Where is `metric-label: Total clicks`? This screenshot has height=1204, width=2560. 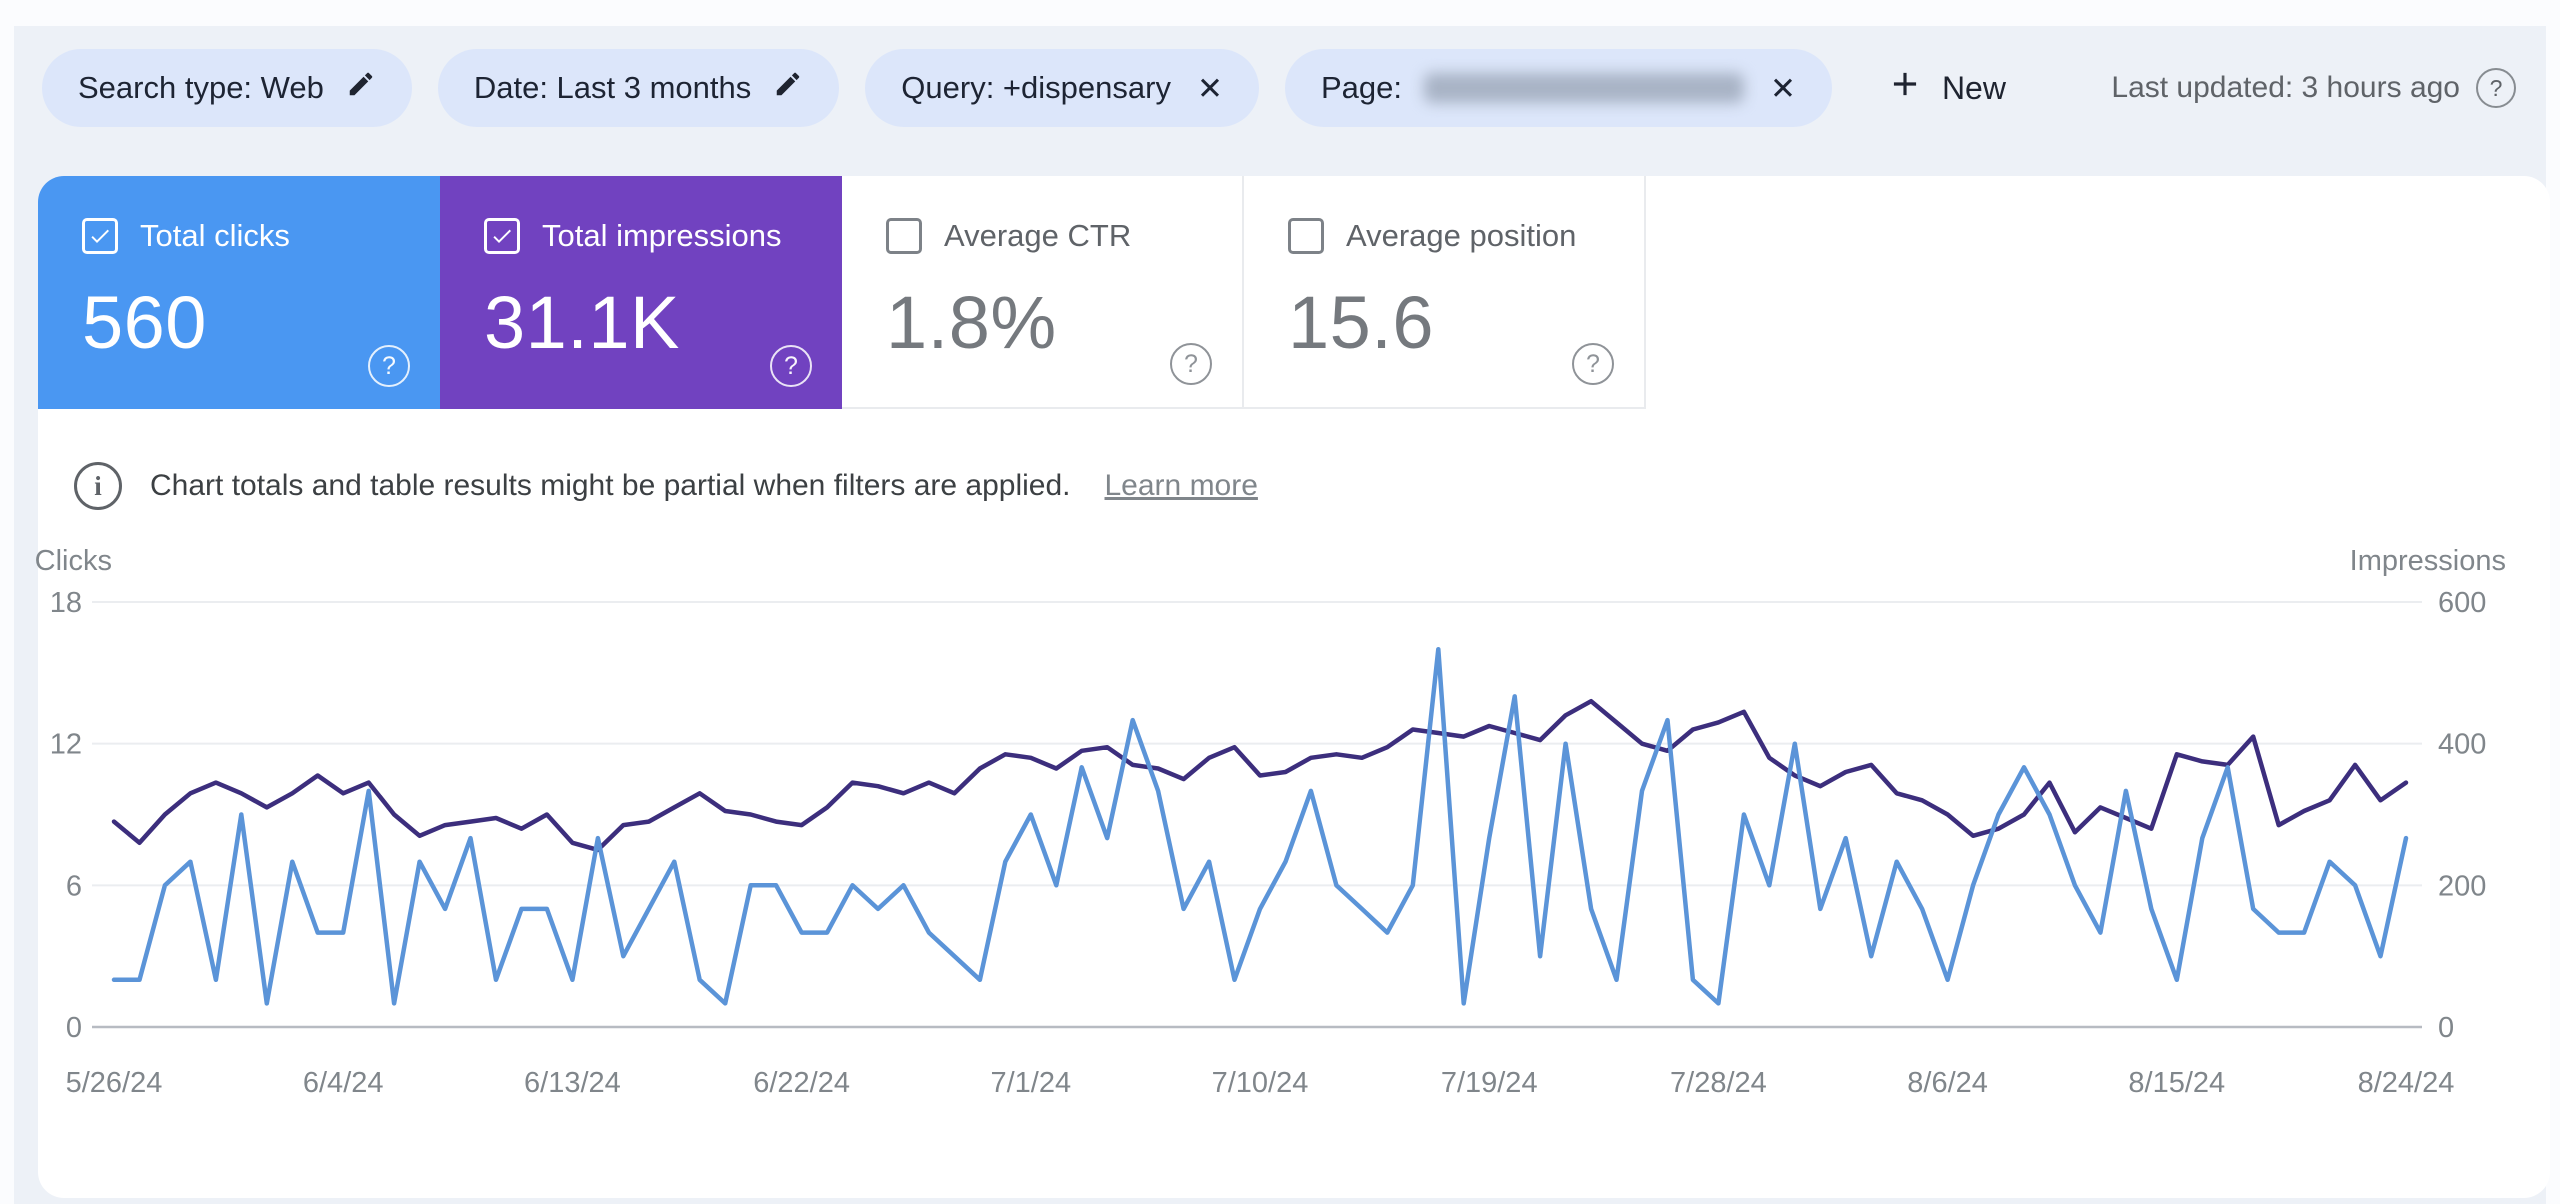
metric-label: Total clicks is located at coordinates (215, 235).